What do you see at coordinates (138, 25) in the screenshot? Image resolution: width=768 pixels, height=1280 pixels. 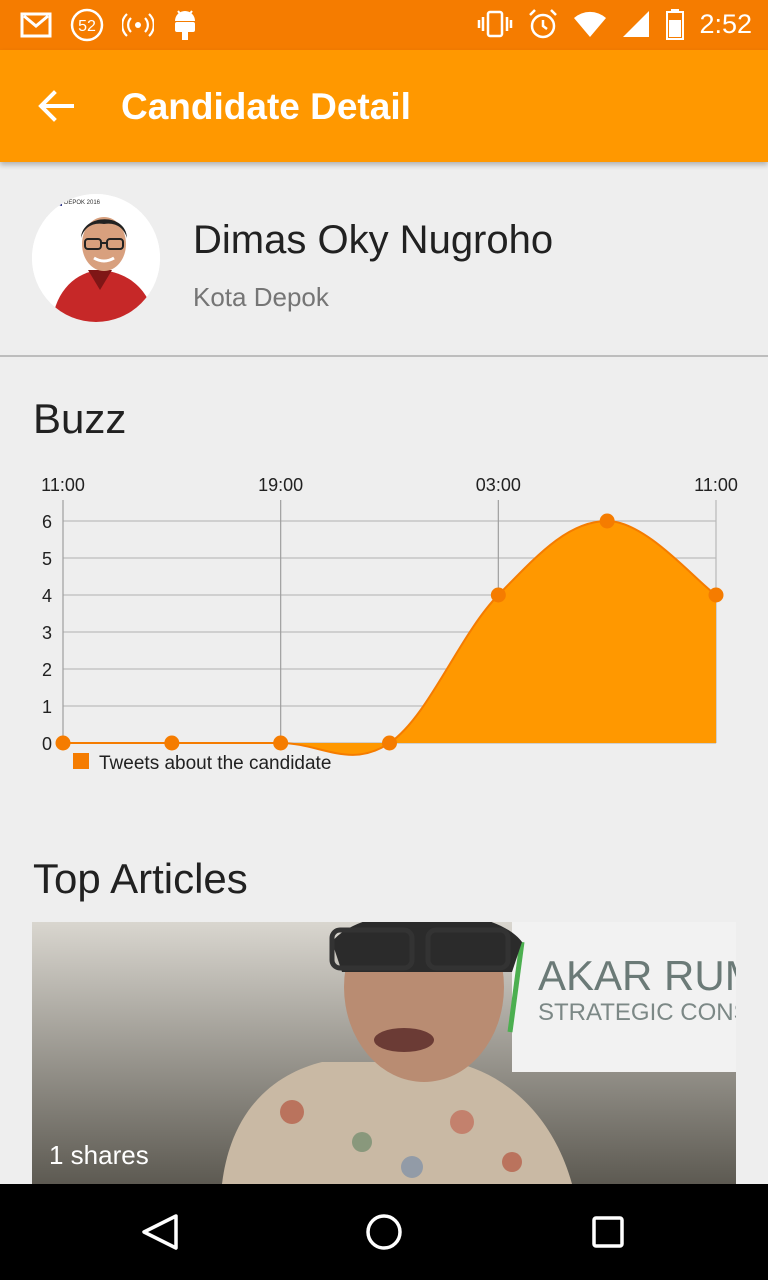 I see `wifi-signal-icon` at bounding box center [138, 25].